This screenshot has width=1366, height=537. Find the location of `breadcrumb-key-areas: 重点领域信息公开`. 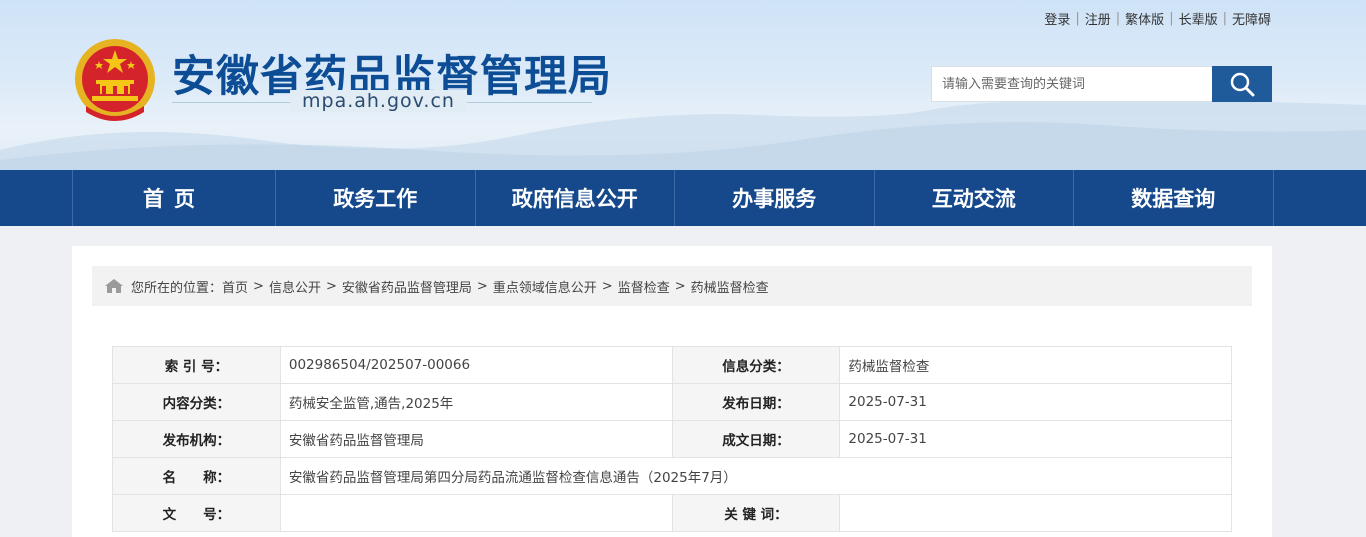

breadcrumb-key-areas: 重点领域信息公开 is located at coordinates (545, 286).